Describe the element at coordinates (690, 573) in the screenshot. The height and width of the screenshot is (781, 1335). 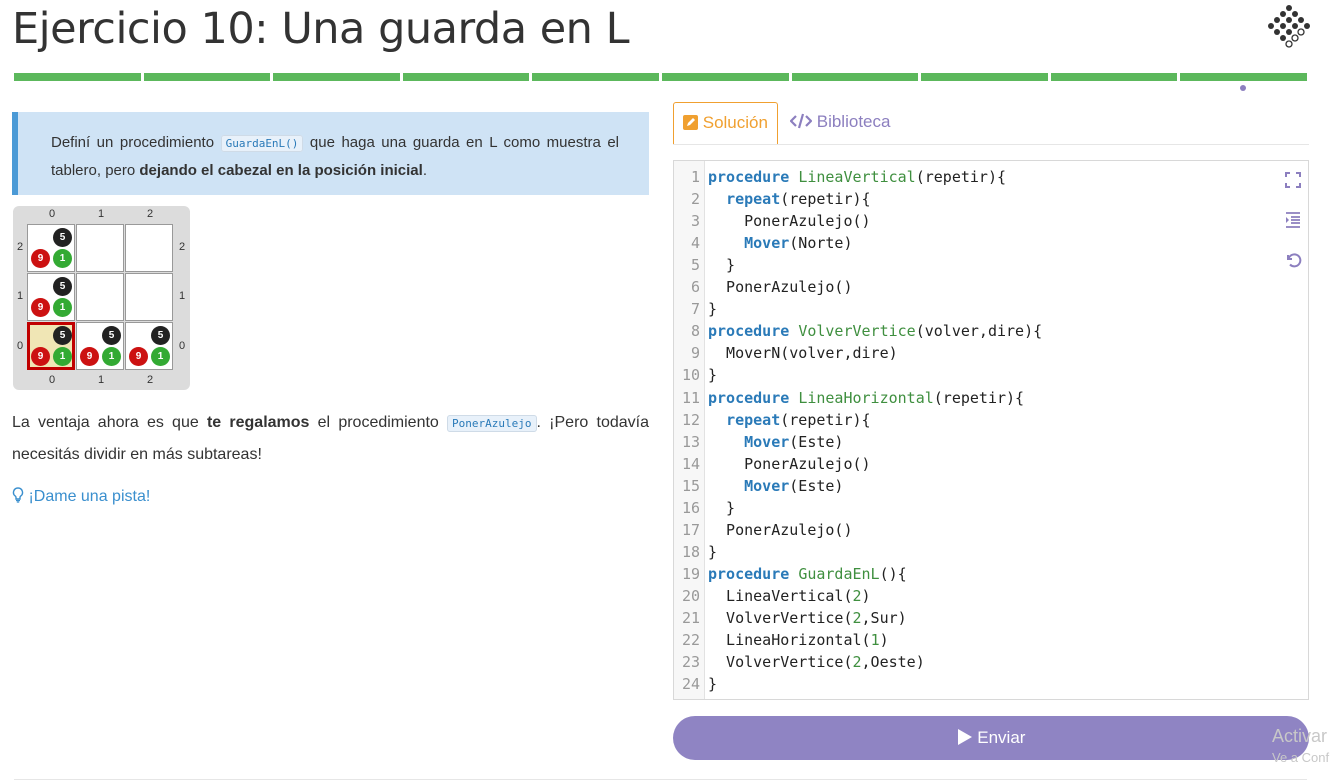
I see `line-number: 19` at that location.